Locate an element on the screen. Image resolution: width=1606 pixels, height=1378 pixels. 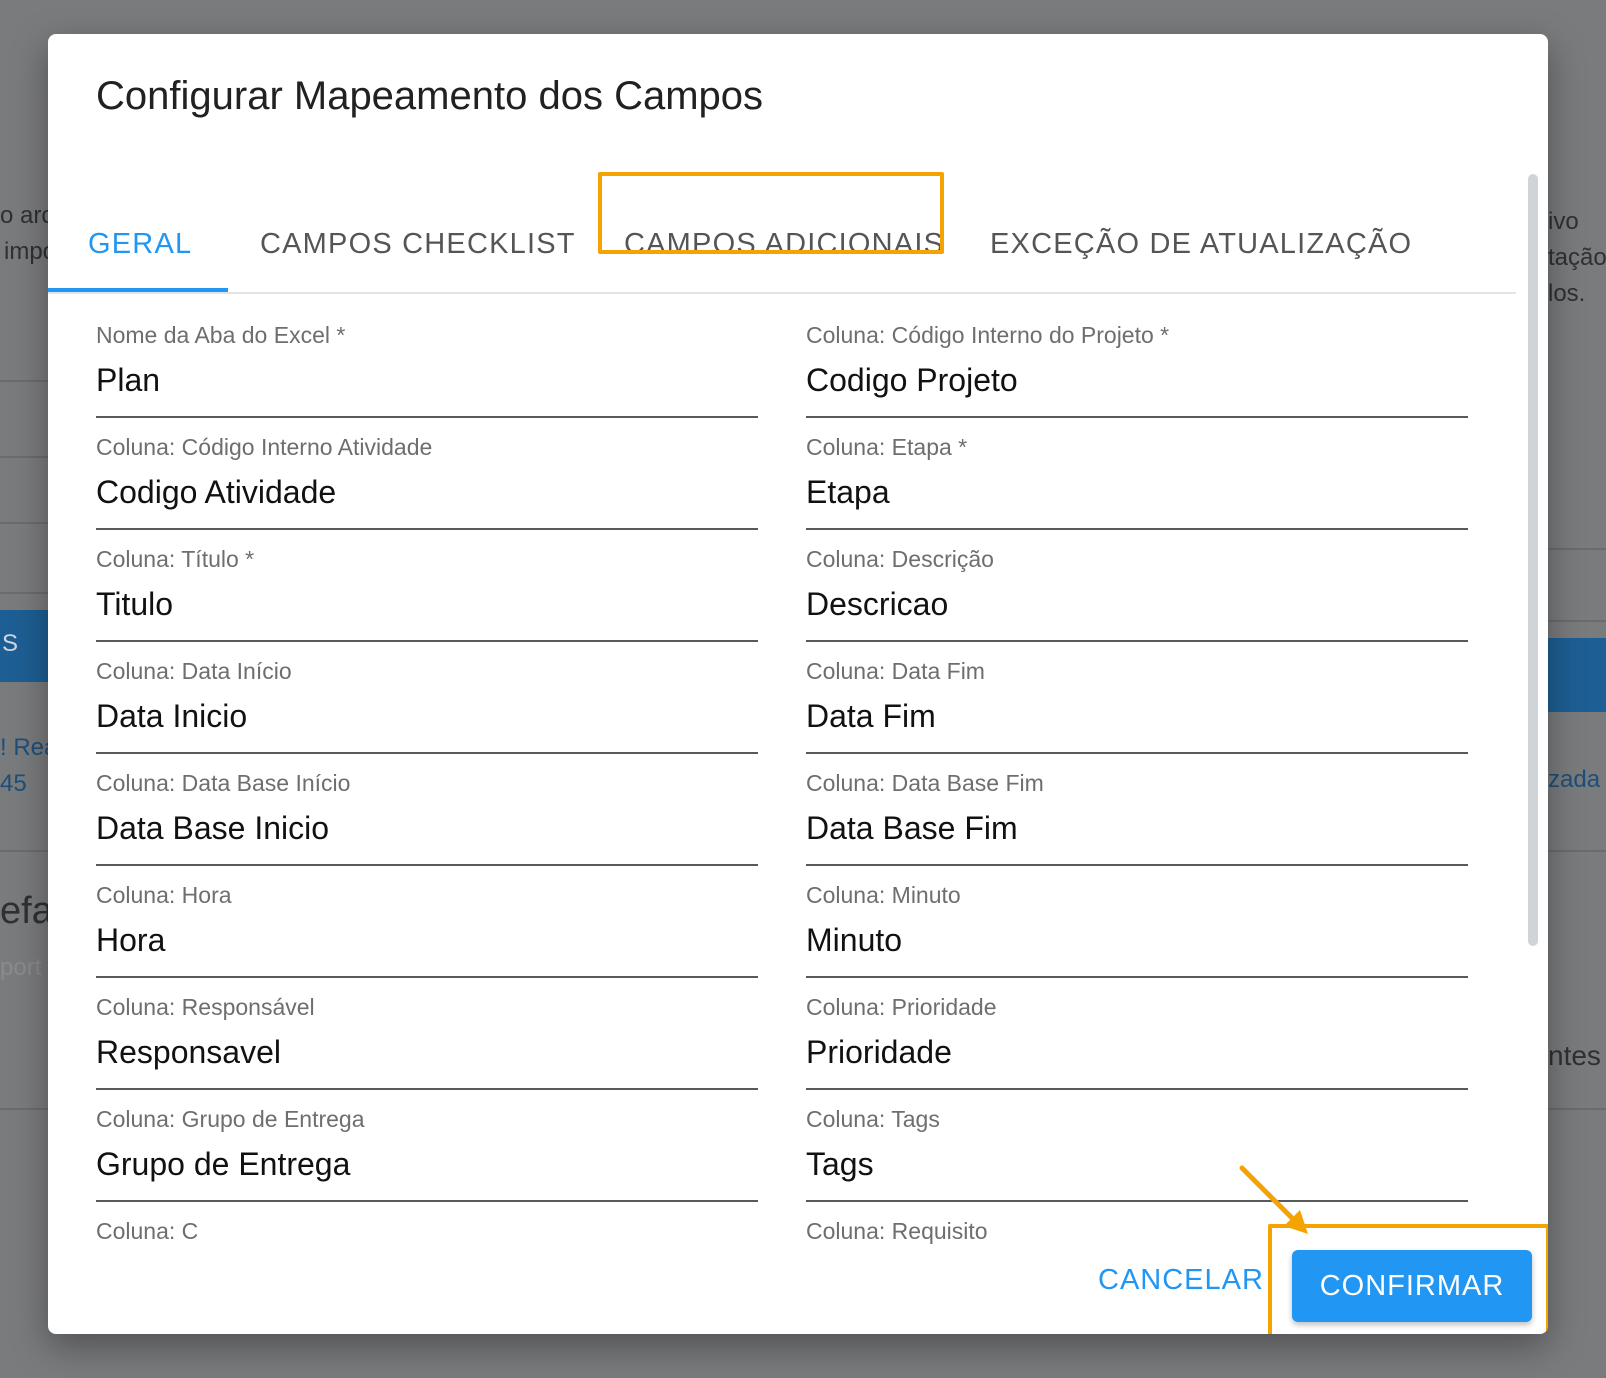
field-label: Coluna: Grupo de Entrega is located at coordinates (230, 1119).